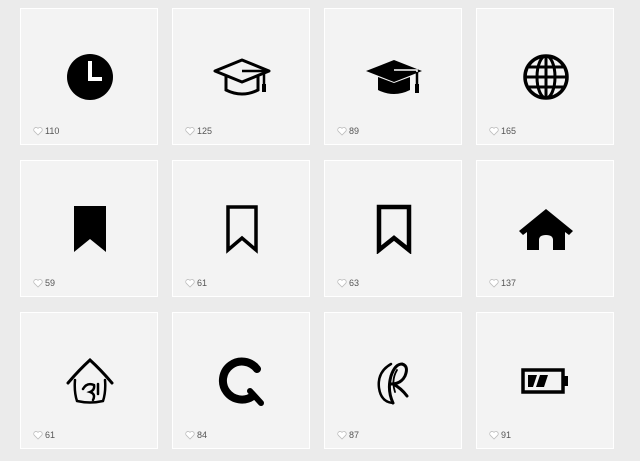 The image size is (640, 461). What do you see at coordinates (44, 283) in the screenshot?
I see `like-count: 59` at bounding box center [44, 283].